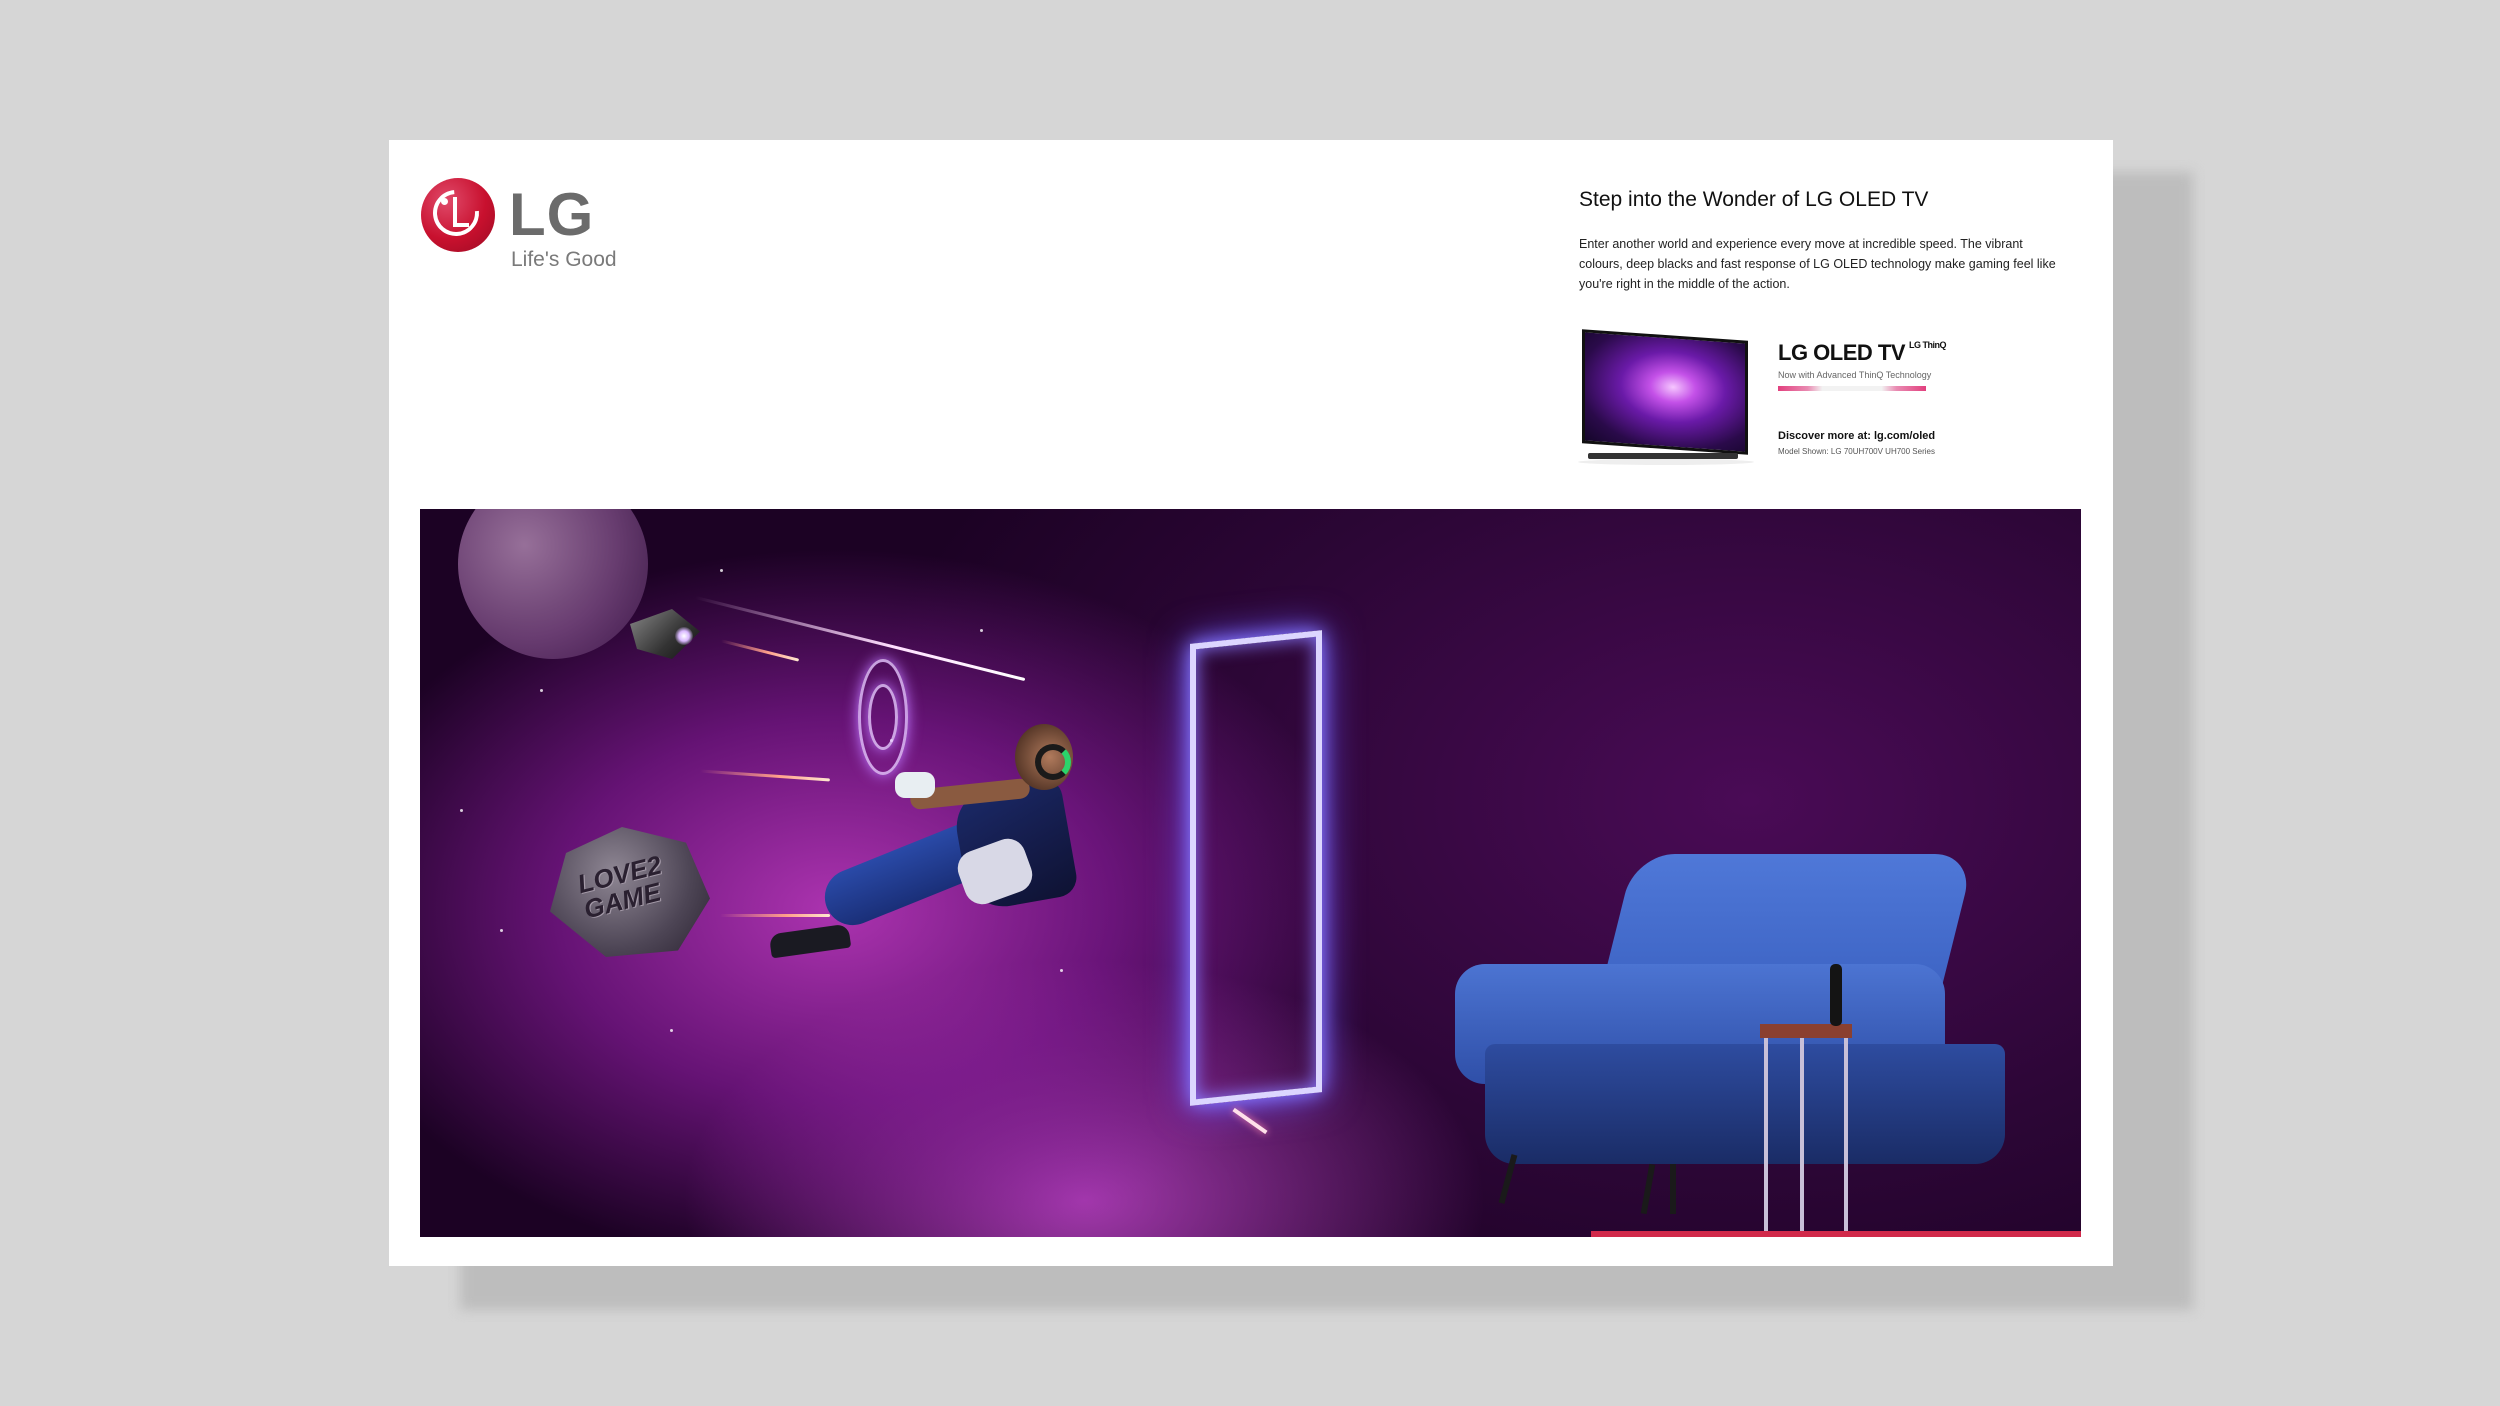 This screenshot has height=1406, width=2500. I want to click on headset, so click(1053, 762).